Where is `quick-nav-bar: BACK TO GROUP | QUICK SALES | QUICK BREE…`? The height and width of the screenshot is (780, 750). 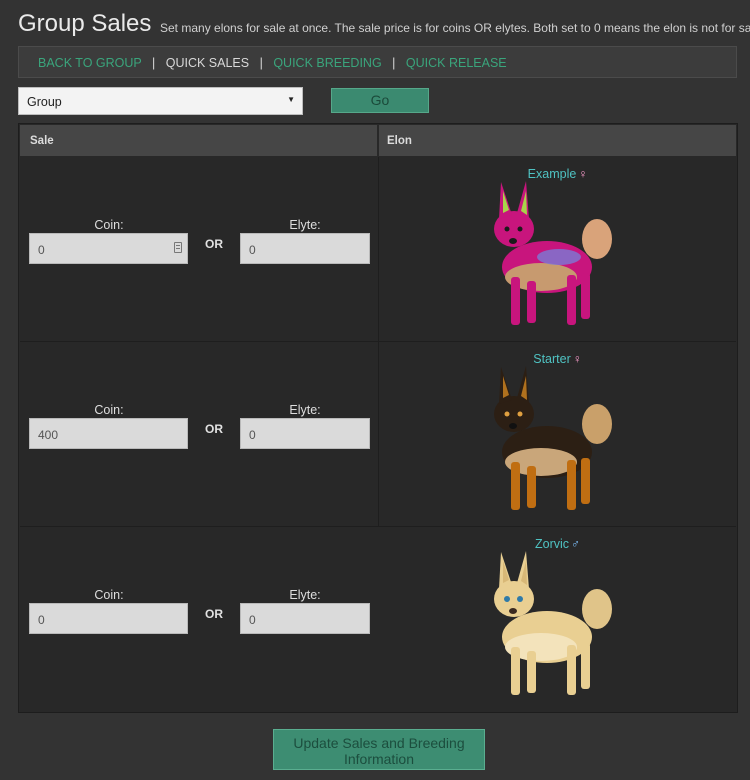 quick-nav-bar: BACK TO GROUP | QUICK SALES | QUICK BREE… is located at coordinates (377, 62).